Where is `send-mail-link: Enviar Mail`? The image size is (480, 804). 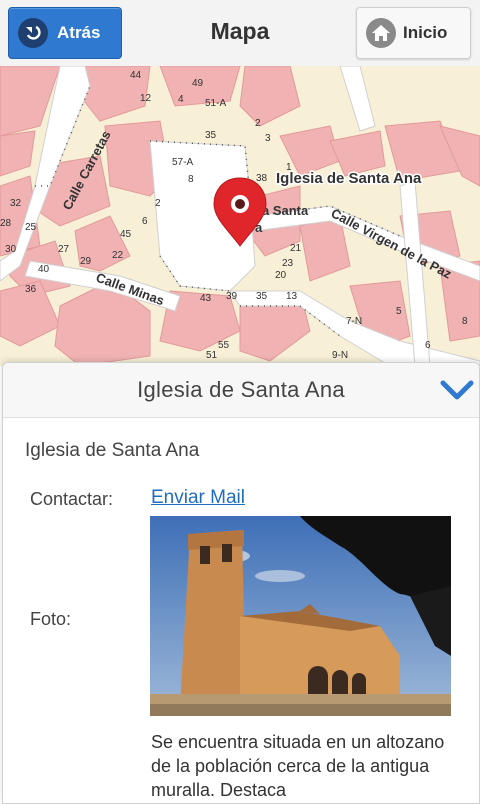 send-mail-link: Enviar Mail is located at coordinates (198, 498).